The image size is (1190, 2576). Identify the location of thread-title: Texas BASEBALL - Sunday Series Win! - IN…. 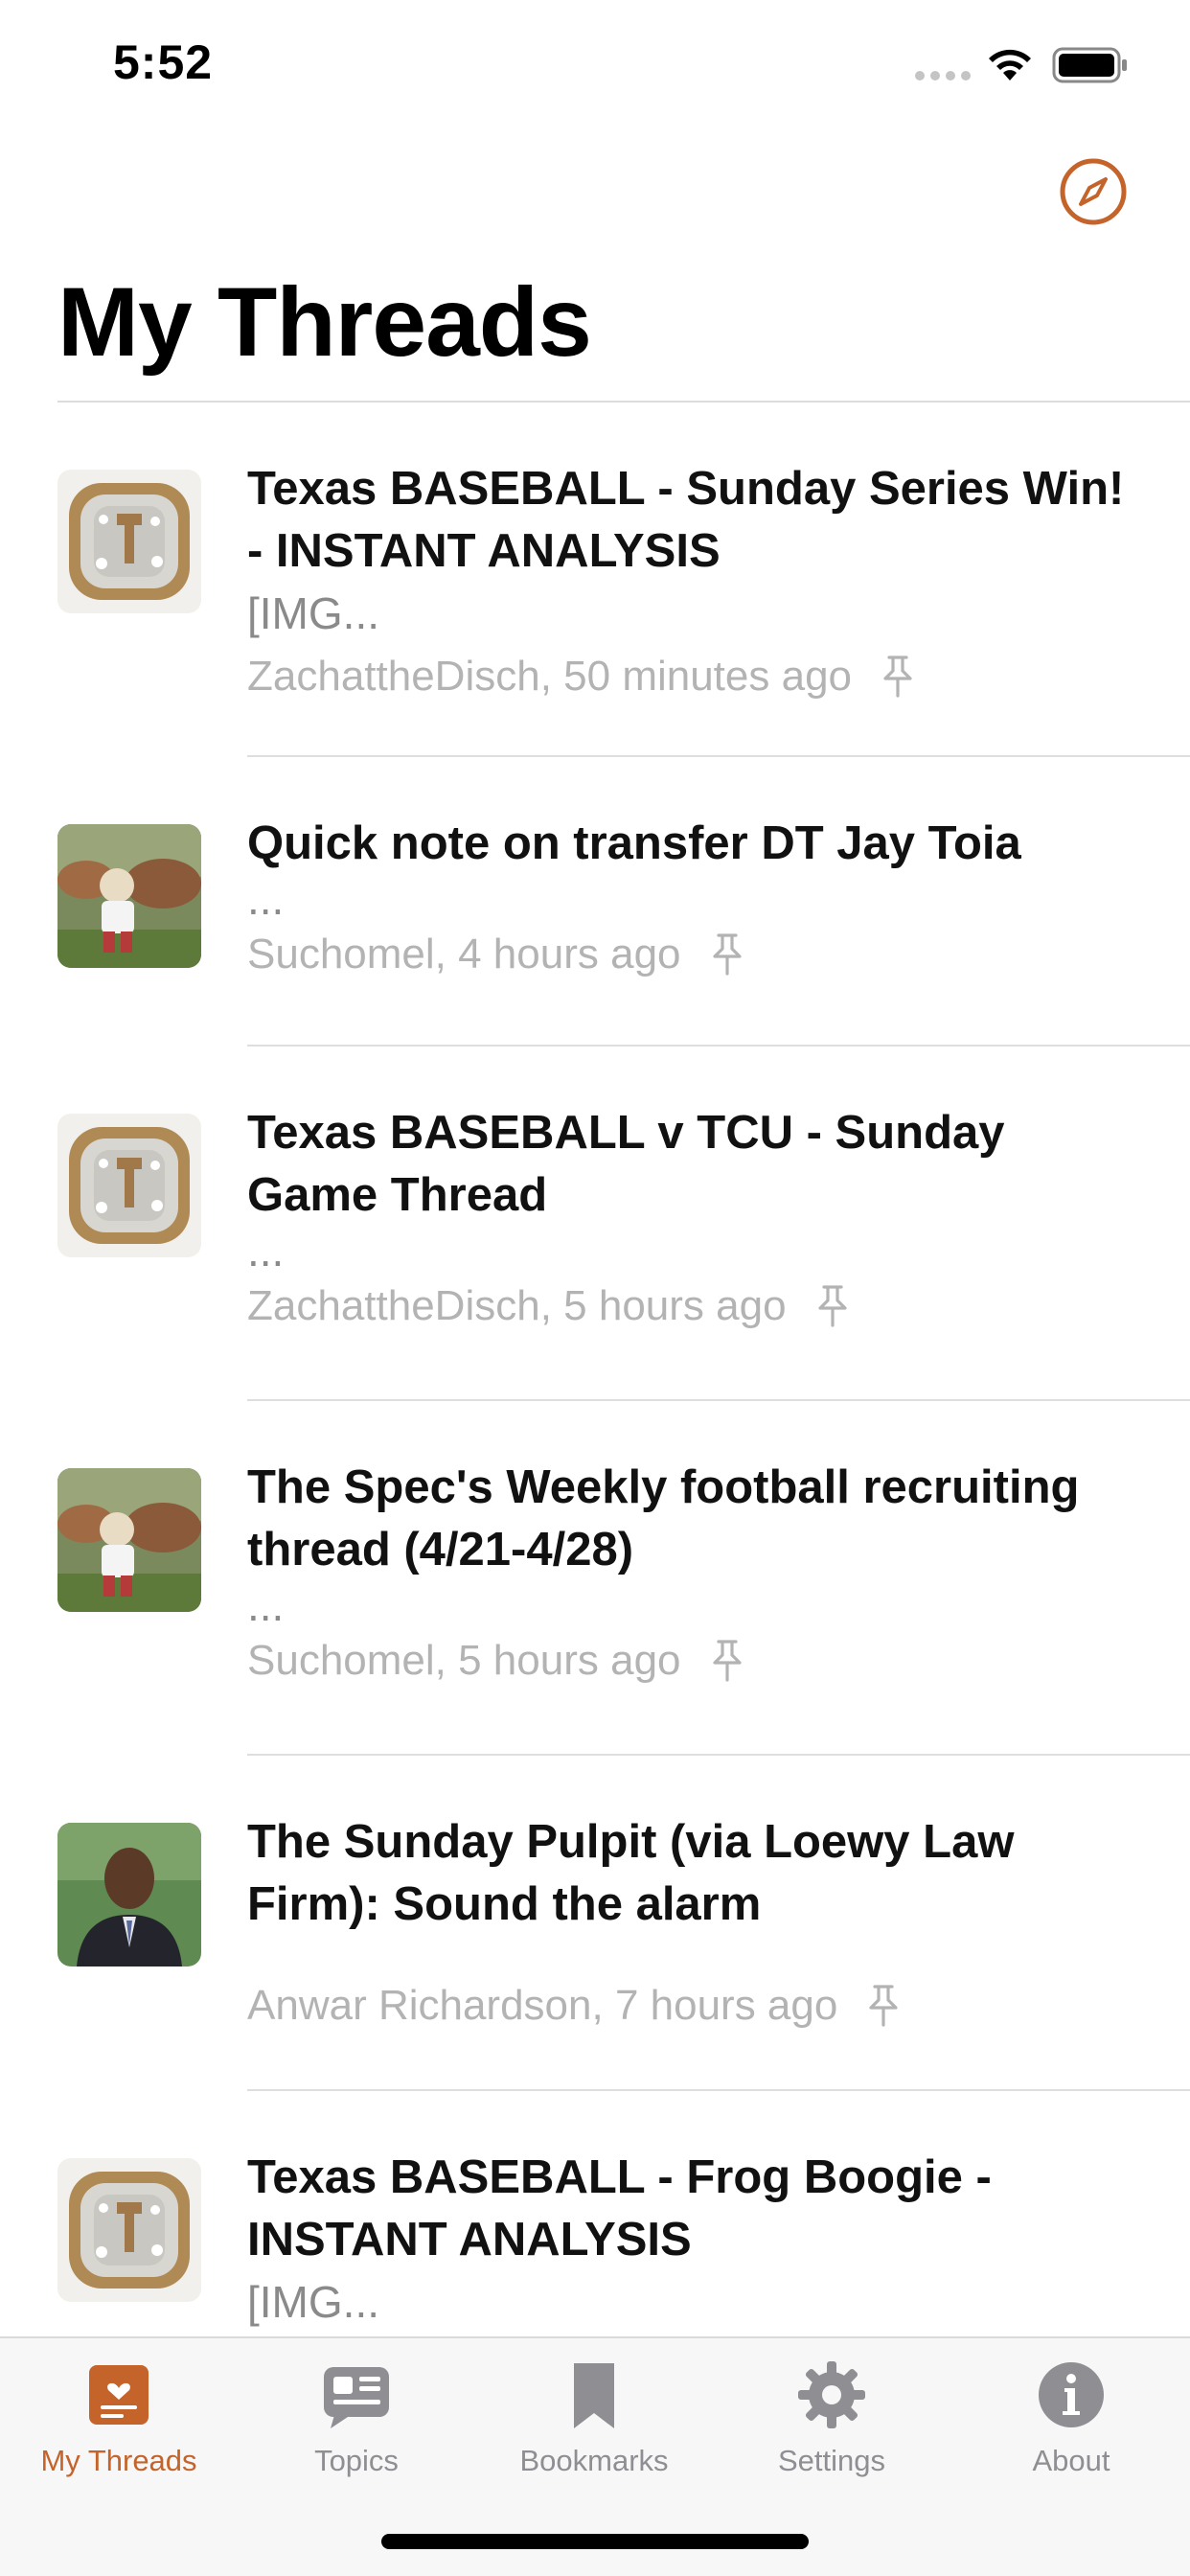
(686, 520).